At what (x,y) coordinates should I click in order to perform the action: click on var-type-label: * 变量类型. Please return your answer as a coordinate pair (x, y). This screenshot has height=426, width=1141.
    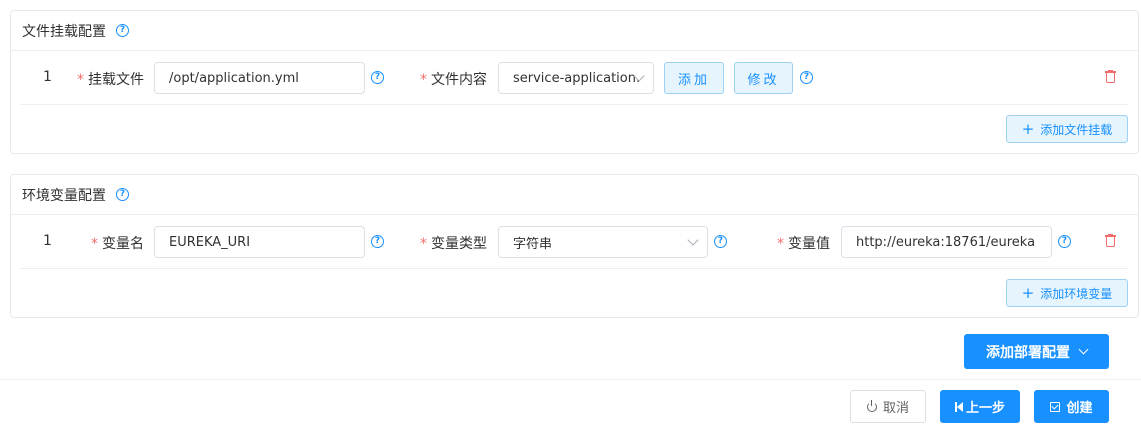
    Looking at the image, I should click on (453, 244).